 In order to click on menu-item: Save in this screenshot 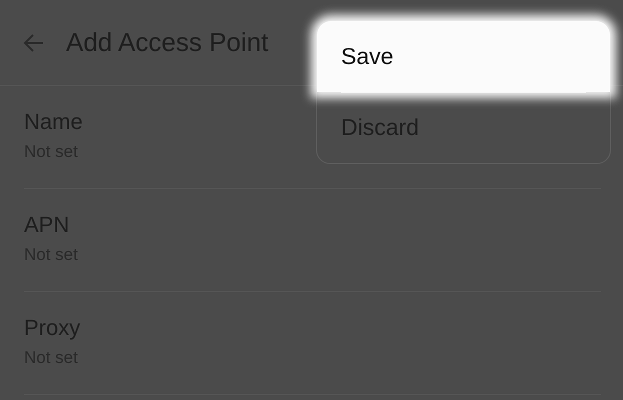, I will do `click(463, 56)`.